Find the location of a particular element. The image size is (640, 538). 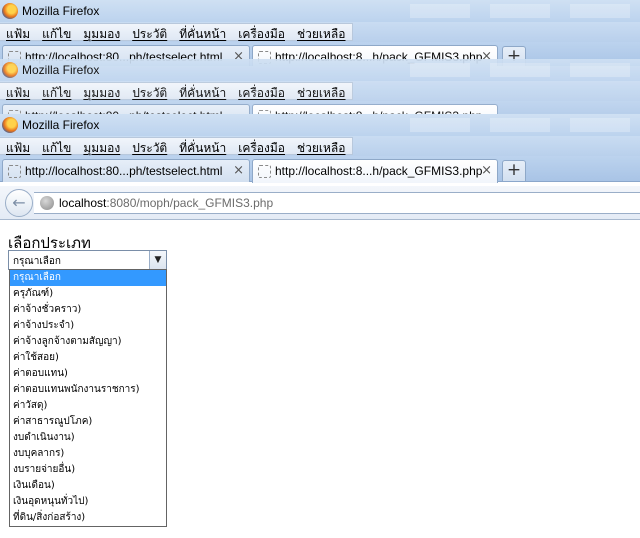

tab-label: http://localhost:80...ph/testselect.html is located at coordinates (124, 171).